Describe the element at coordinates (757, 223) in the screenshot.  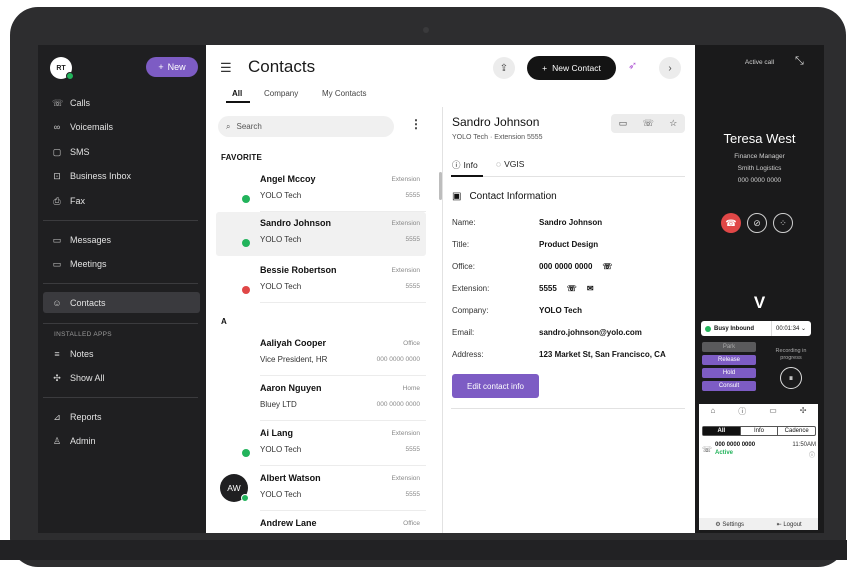
I see `mute-button: ⊘` at that location.